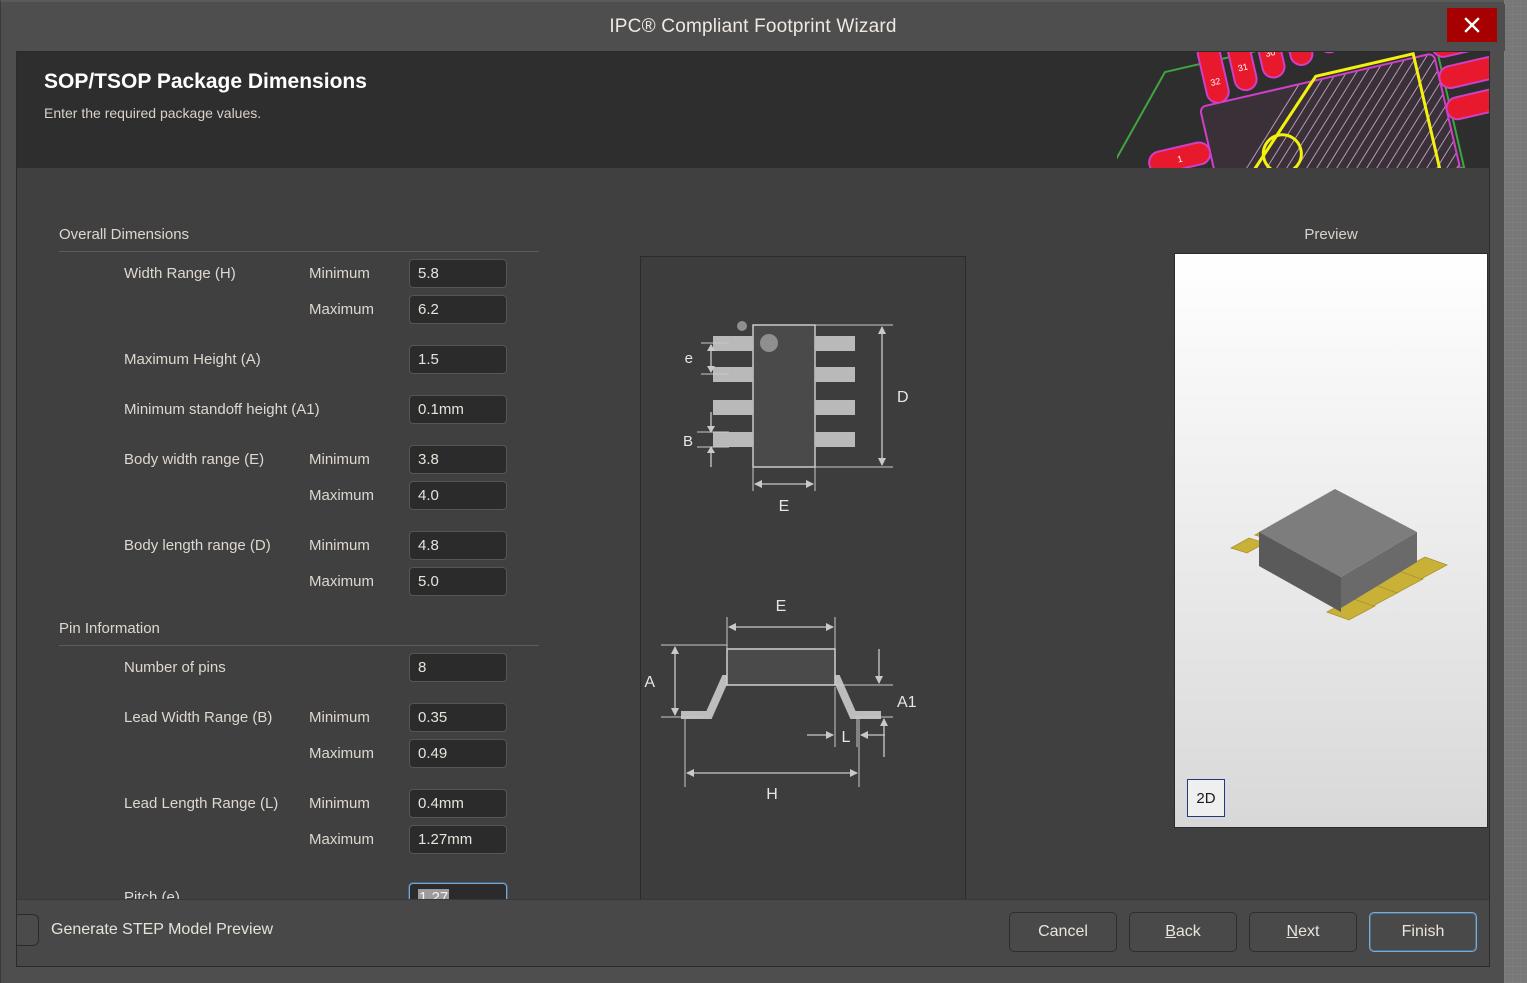 This screenshot has width=1527, height=983. I want to click on window-title: IPC® Compliant Footprint Wizard, so click(753, 26).